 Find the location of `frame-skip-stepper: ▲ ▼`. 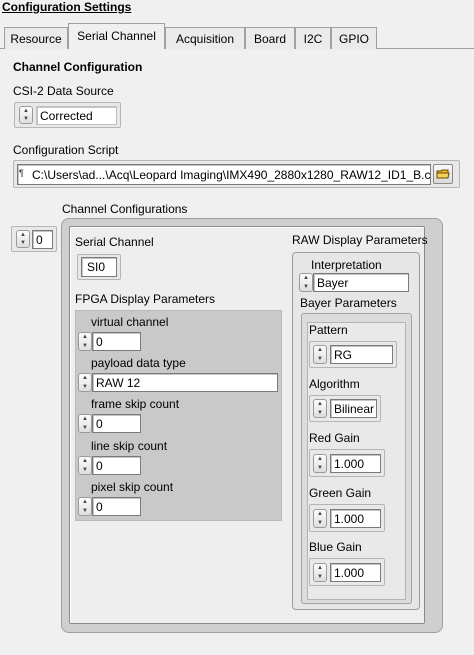

frame-skip-stepper: ▲ ▼ is located at coordinates (85, 423).